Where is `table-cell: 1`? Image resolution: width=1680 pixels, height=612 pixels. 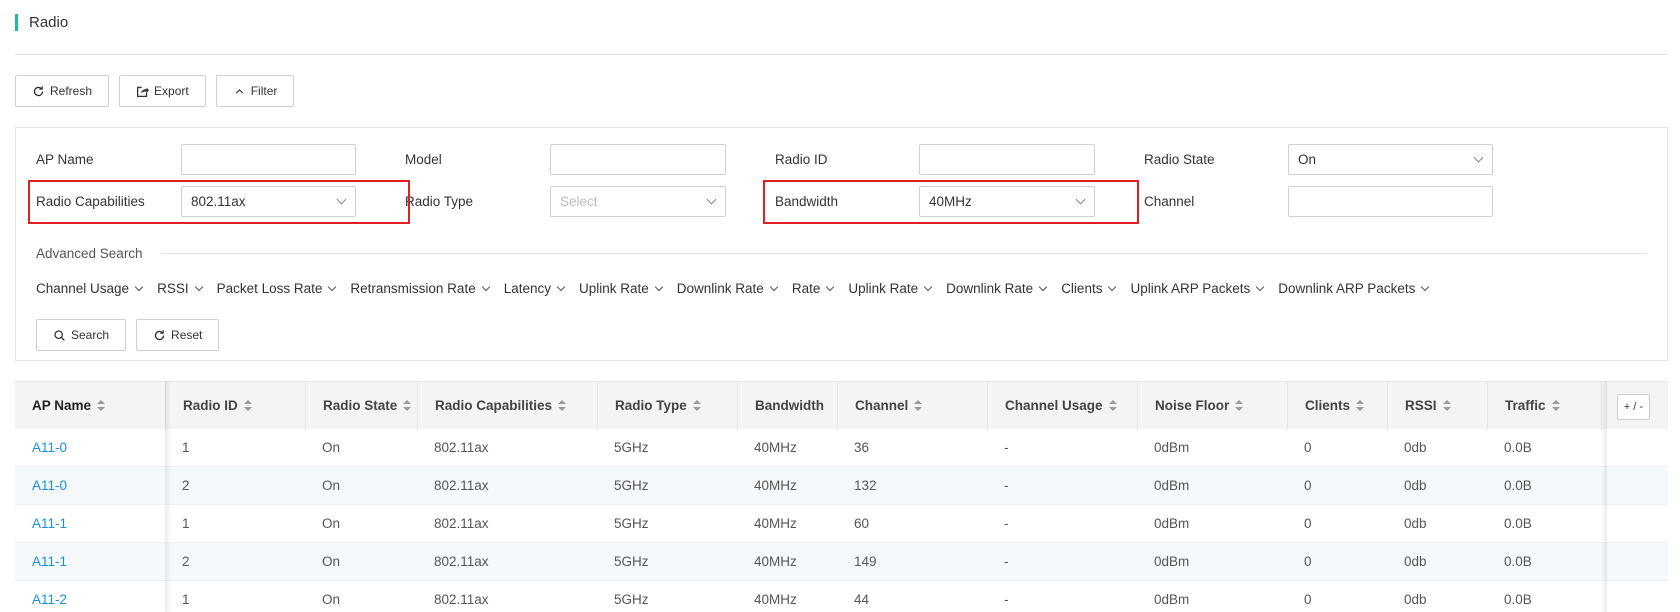
table-cell: 1 is located at coordinates (186, 523).